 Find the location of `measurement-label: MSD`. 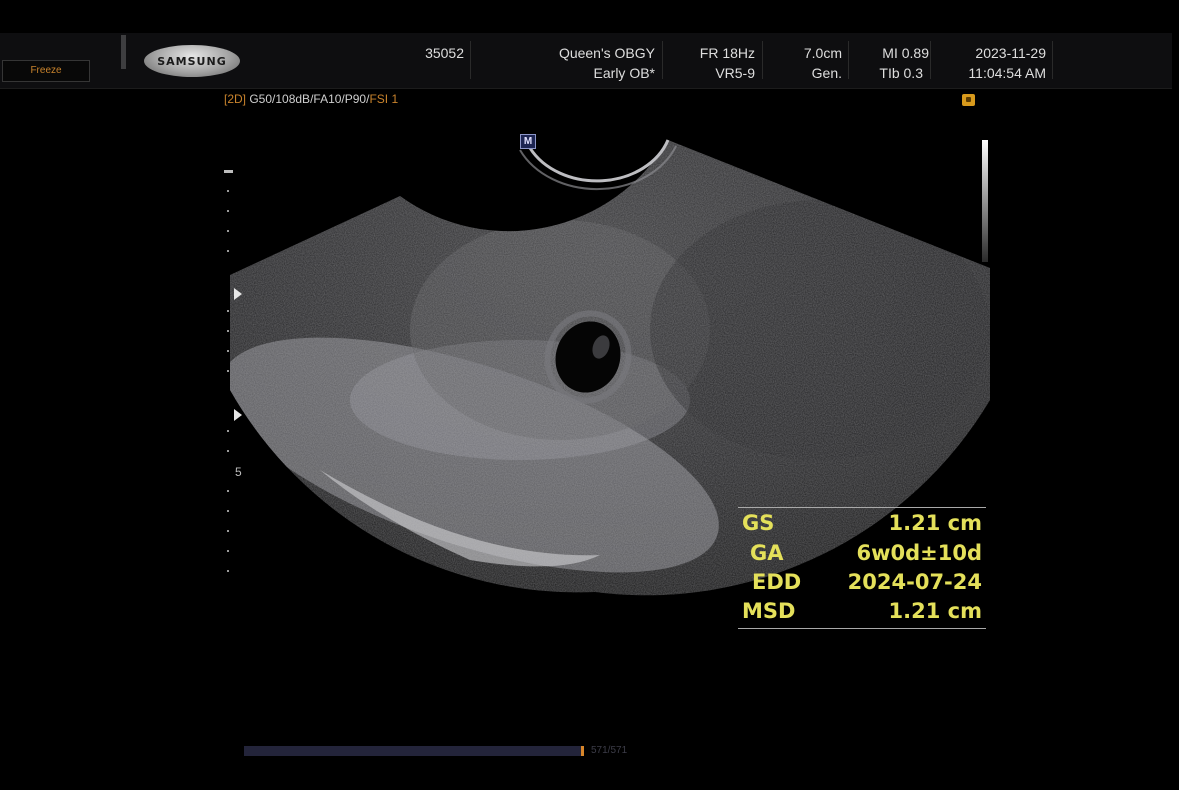

measurement-label: MSD is located at coordinates (769, 611).